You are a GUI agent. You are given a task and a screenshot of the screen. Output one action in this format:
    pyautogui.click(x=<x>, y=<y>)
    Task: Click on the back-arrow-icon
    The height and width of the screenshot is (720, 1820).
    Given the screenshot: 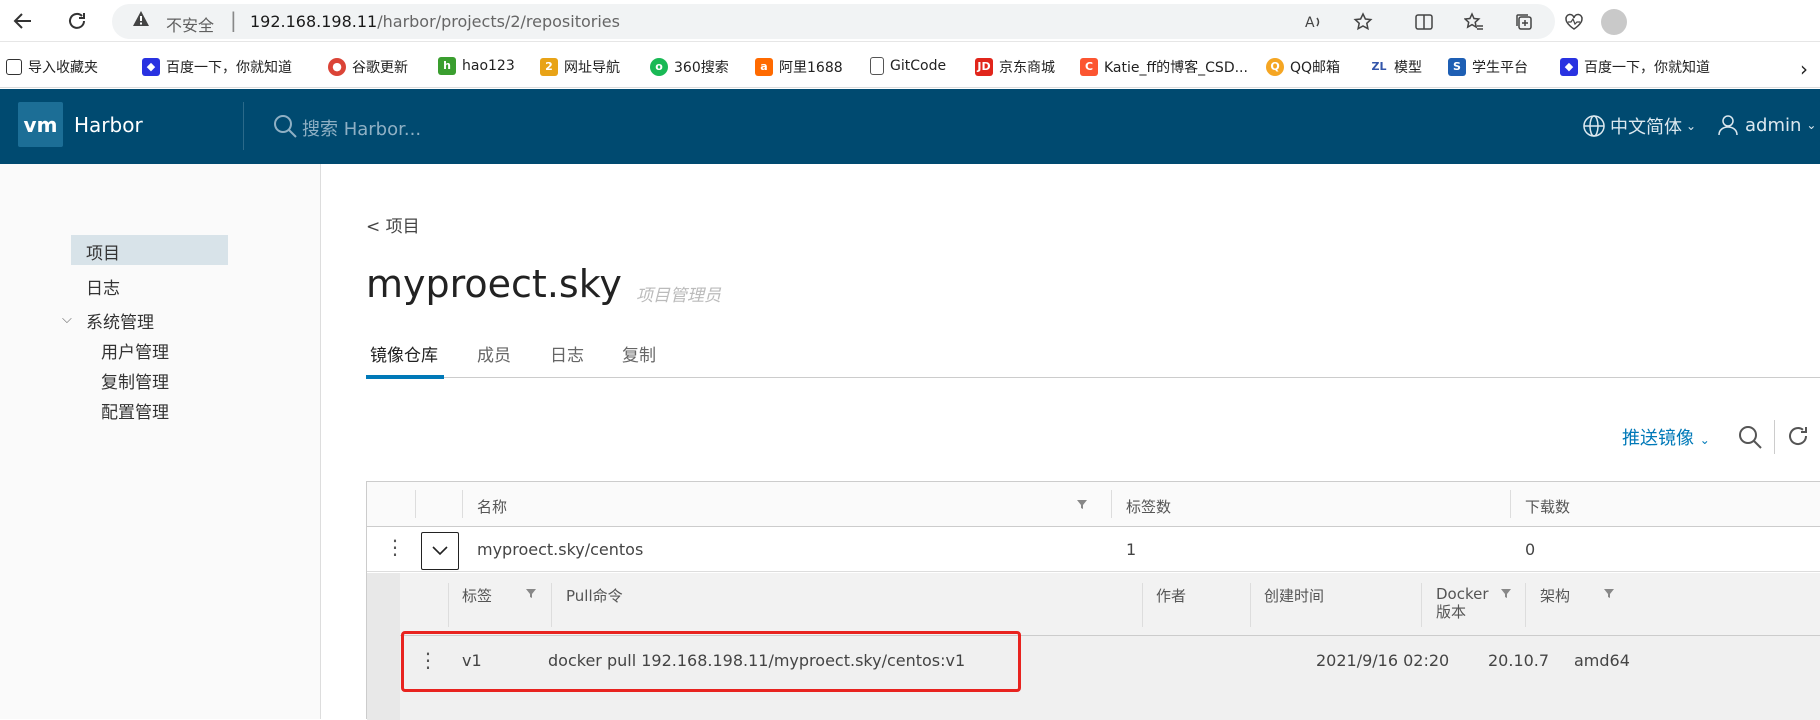 What is the action you would take?
    pyautogui.click(x=23, y=21)
    